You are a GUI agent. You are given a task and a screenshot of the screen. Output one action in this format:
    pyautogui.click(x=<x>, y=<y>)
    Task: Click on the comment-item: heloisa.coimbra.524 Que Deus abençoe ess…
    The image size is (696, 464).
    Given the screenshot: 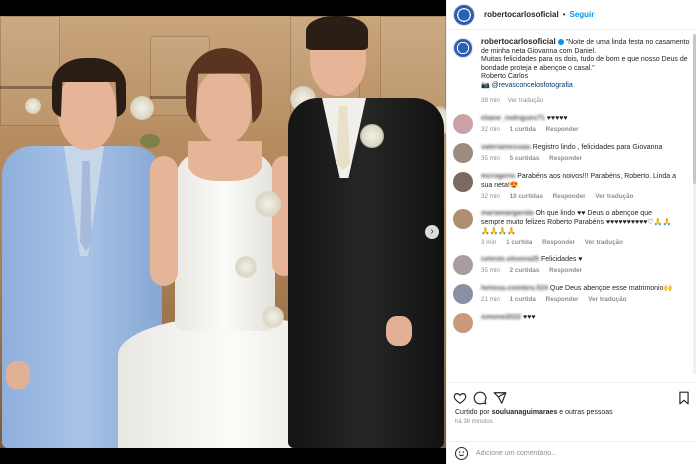 What is the action you would take?
    pyautogui.click(x=571, y=294)
    